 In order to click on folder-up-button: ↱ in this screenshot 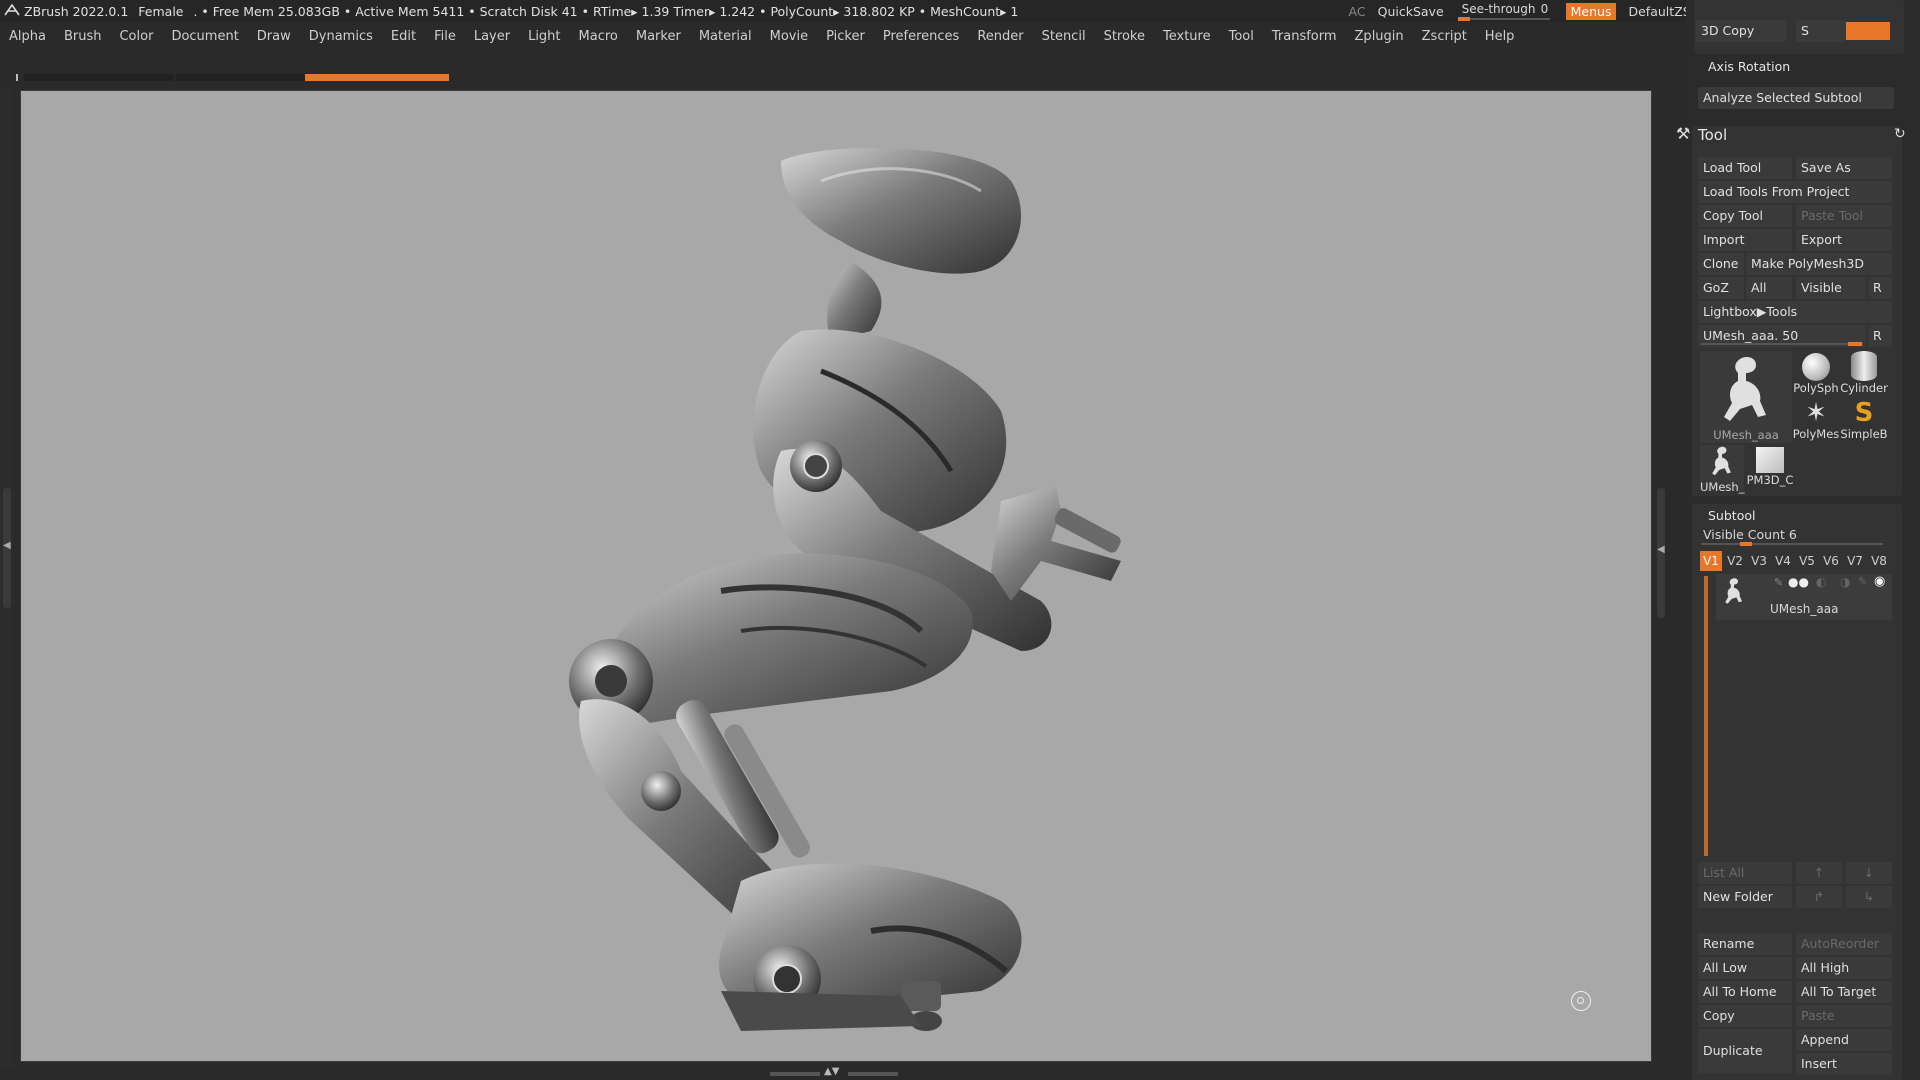, I will do `click(1819, 897)`.